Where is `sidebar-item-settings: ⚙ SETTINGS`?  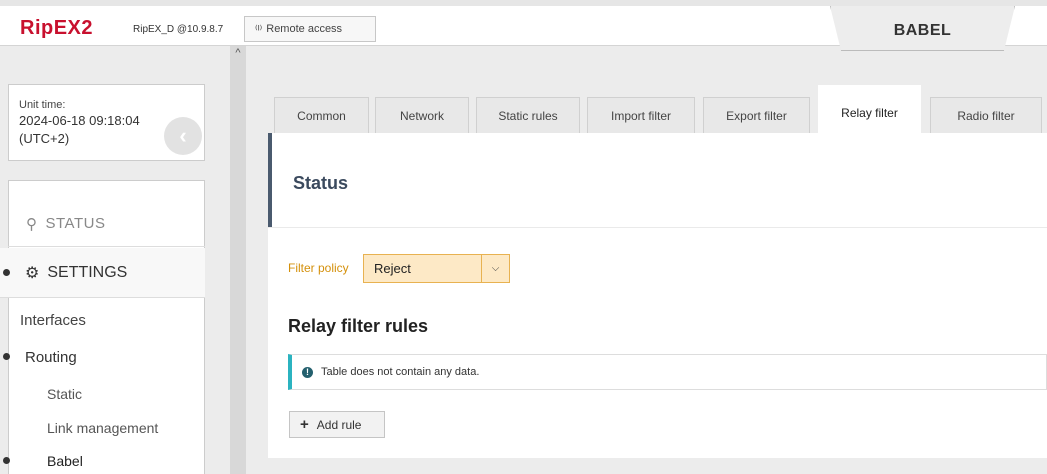
sidebar-item-settings: ⚙ SETTINGS is located at coordinates (102, 273).